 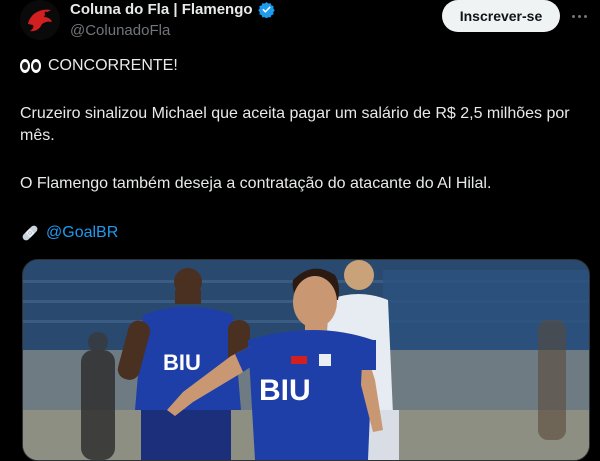 I want to click on vulture-logo-icon, so click(x=40, y=20).